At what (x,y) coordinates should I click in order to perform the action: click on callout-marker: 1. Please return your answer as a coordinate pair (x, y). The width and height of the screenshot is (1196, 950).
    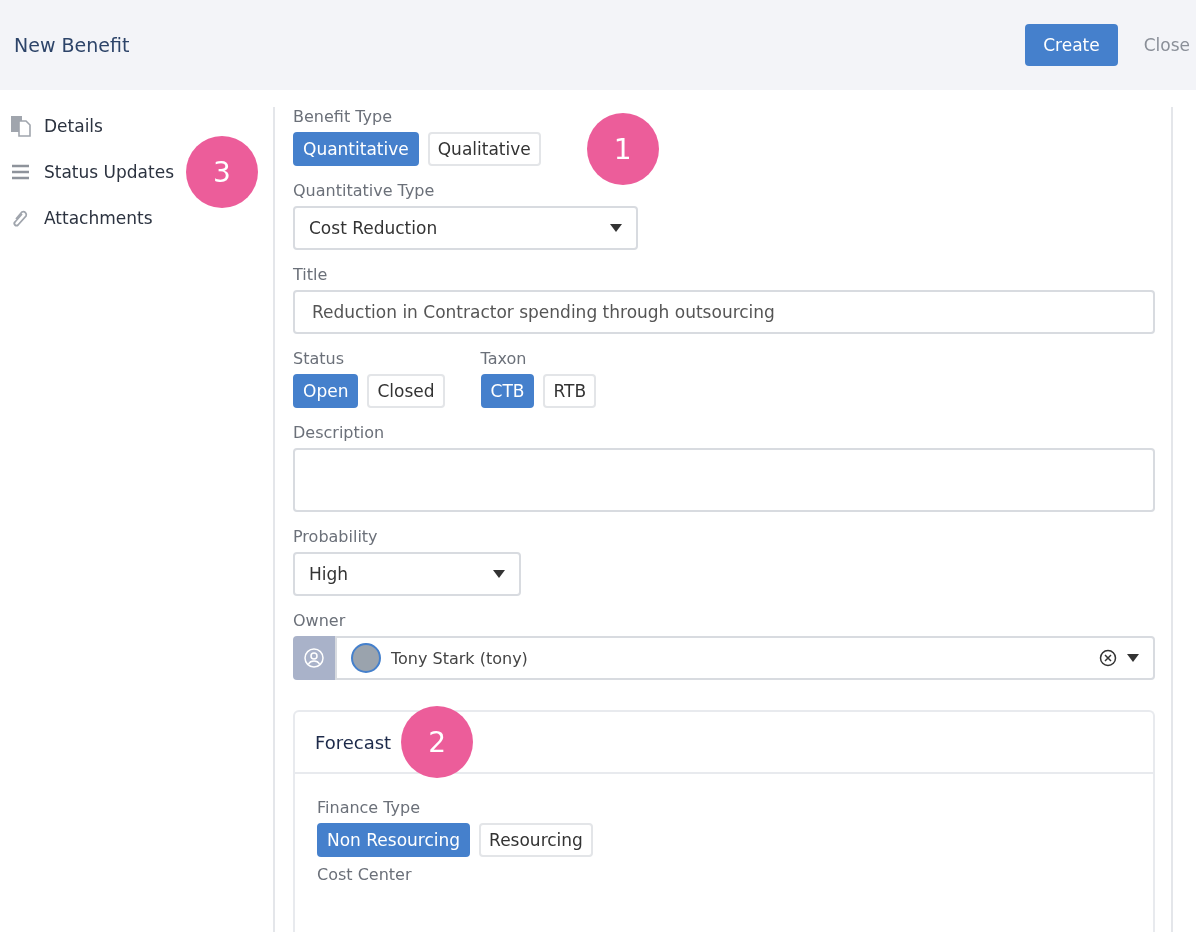
    Looking at the image, I should click on (622, 149).